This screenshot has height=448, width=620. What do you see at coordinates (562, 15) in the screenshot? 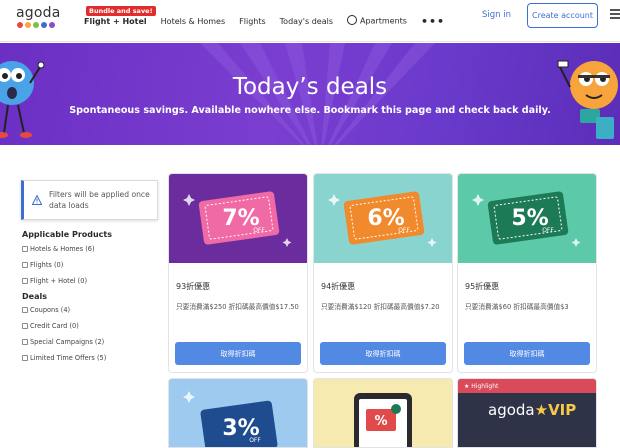
I see `create-account-button: Create account` at bounding box center [562, 15].